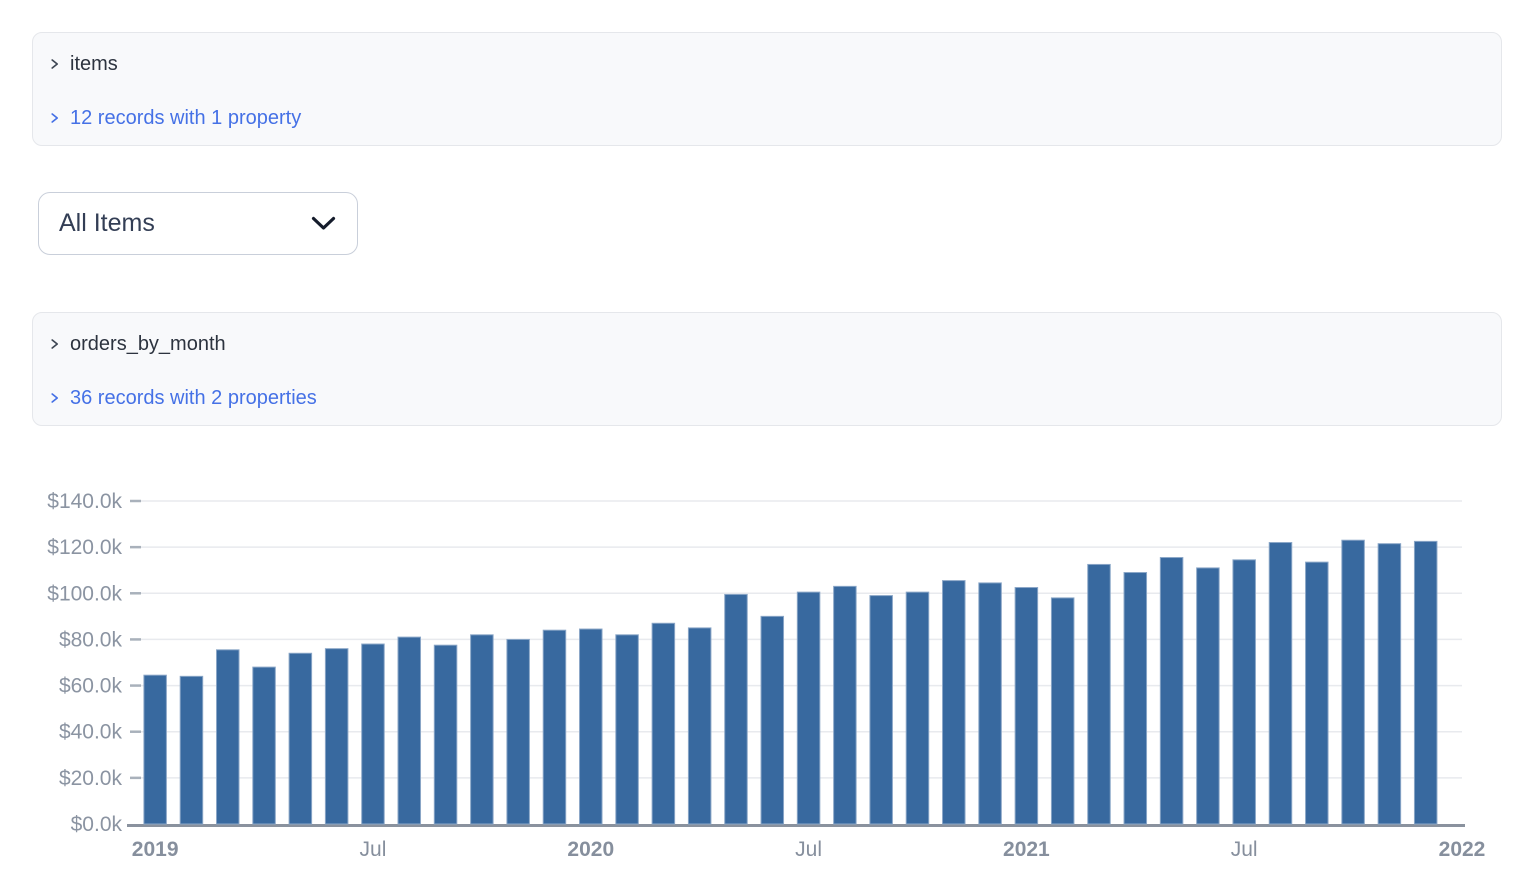 The image size is (1534, 896). Describe the element at coordinates (1425, 682) in the screenshot. I see `bar-dec-2021` at that location.